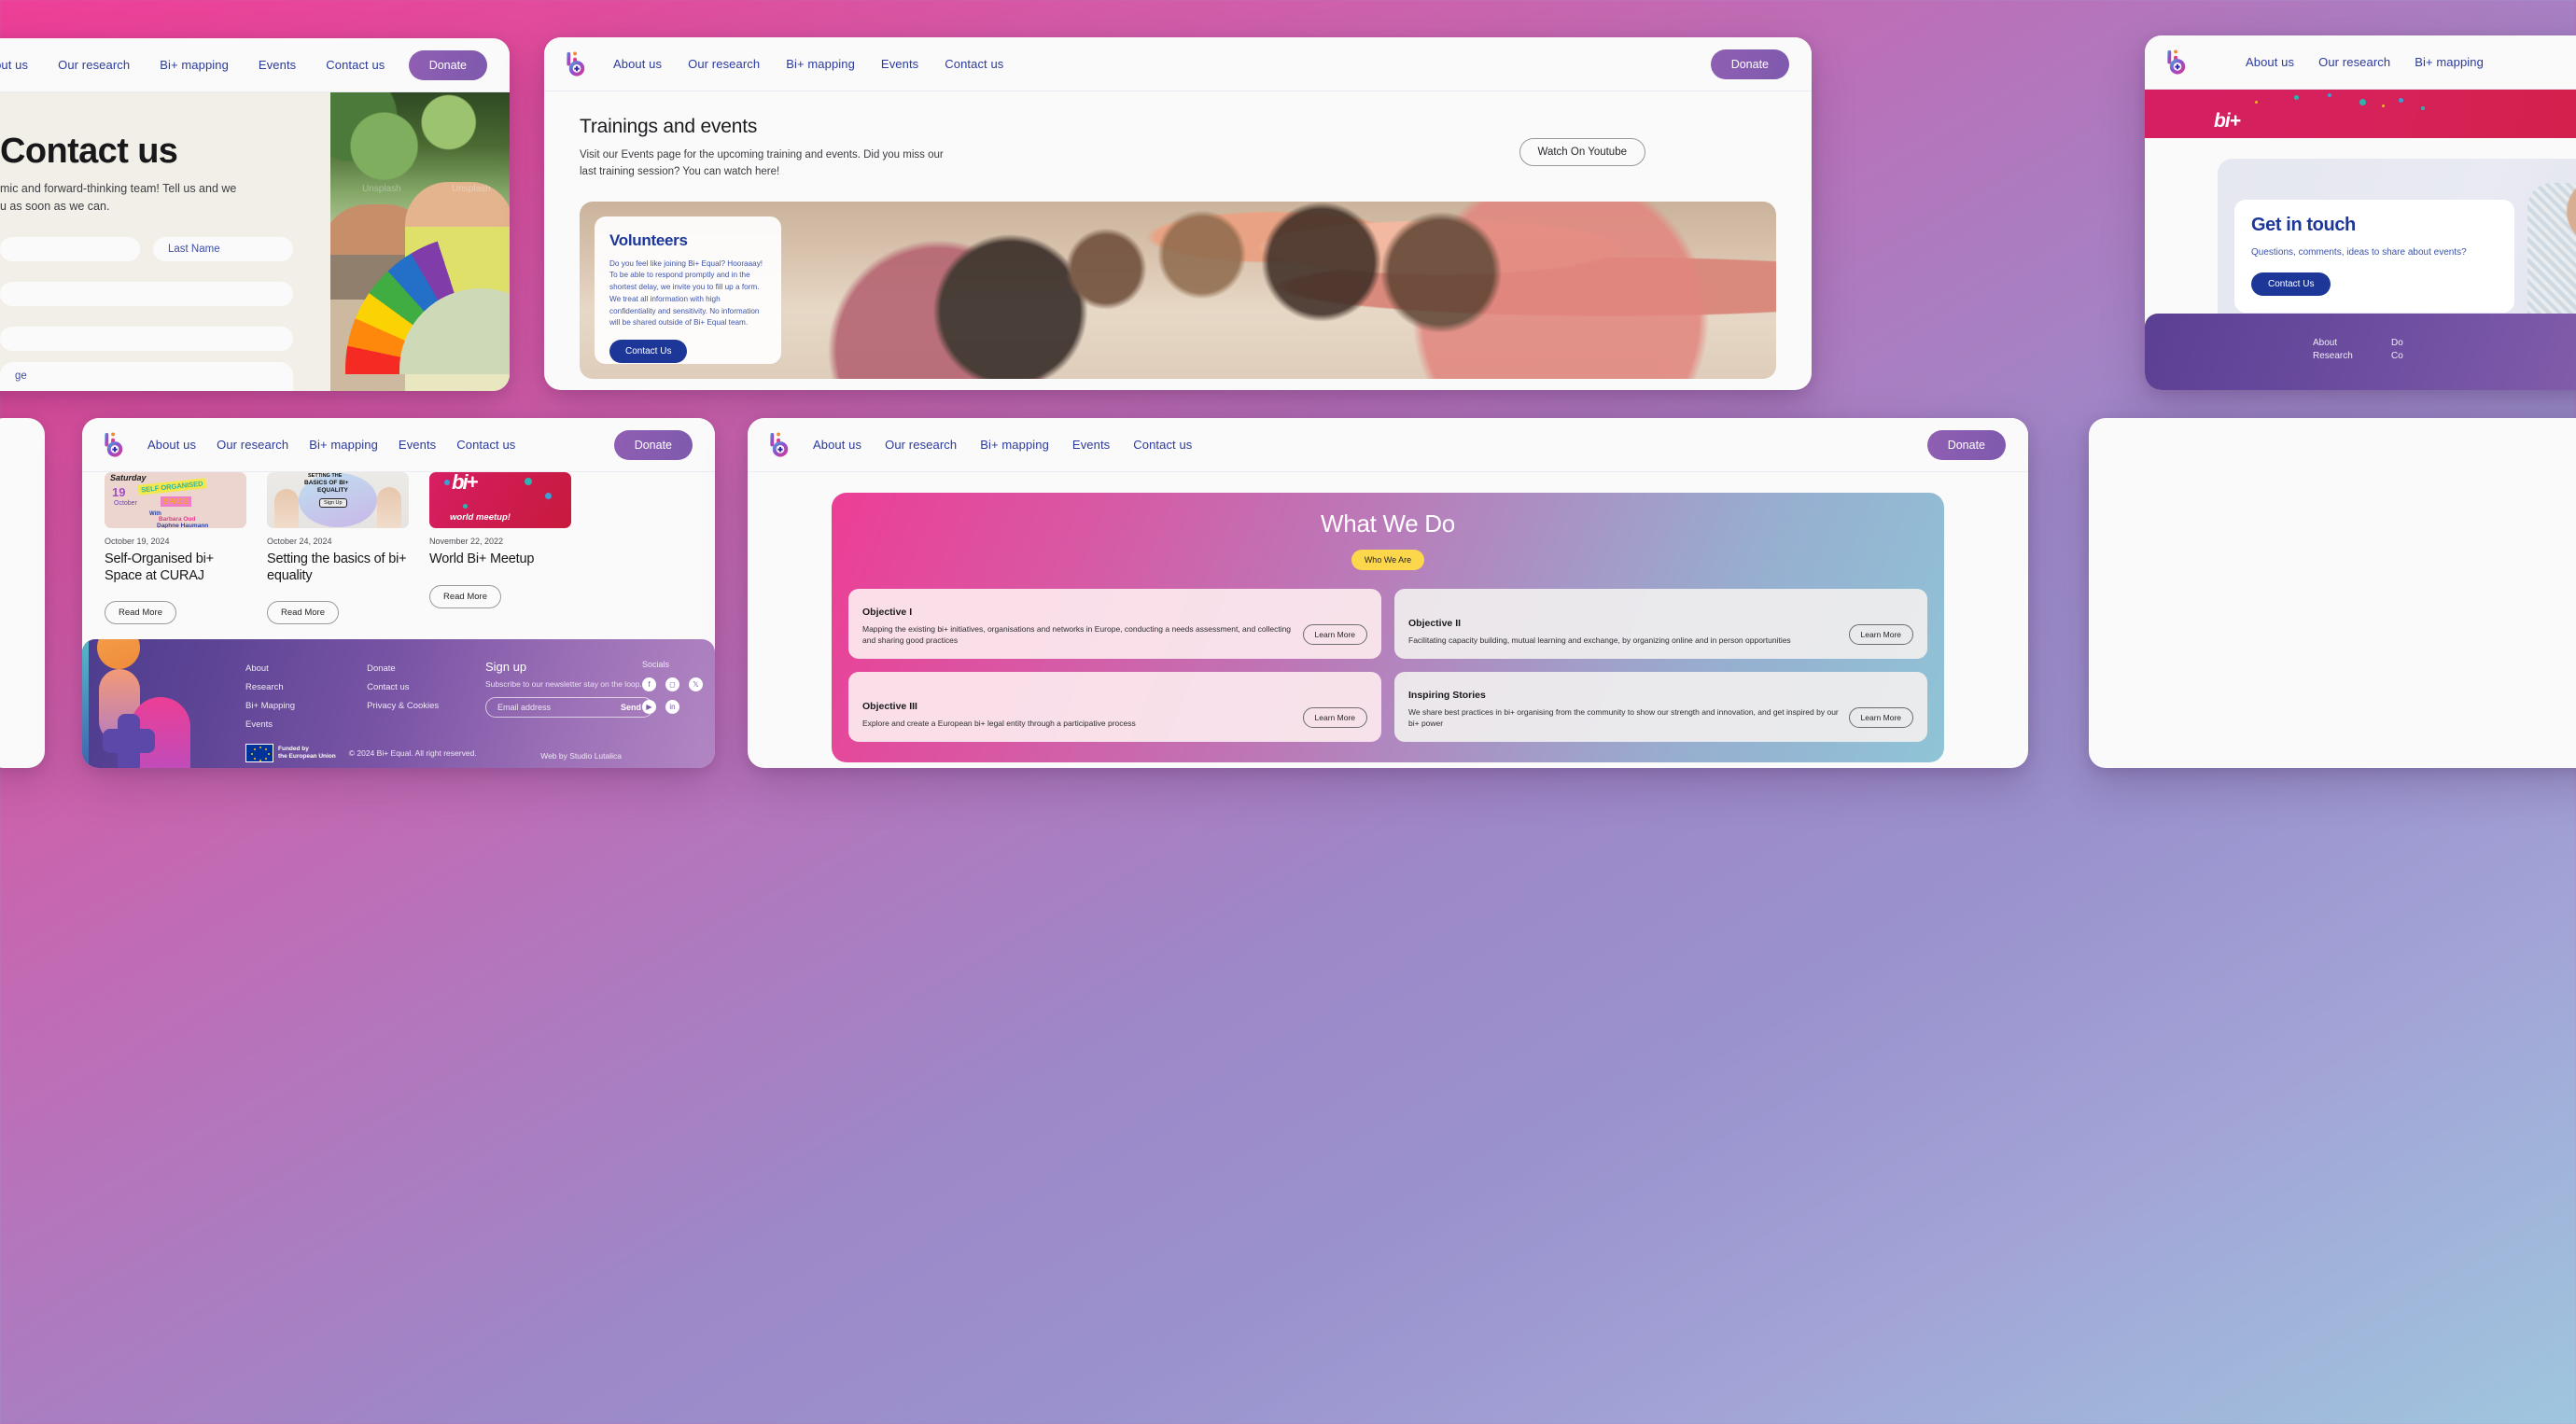  Describe the element at coordinates (172, 487) in the screenshot. I see `poster-text-self-organised: SELF ORGANISED` at that location.